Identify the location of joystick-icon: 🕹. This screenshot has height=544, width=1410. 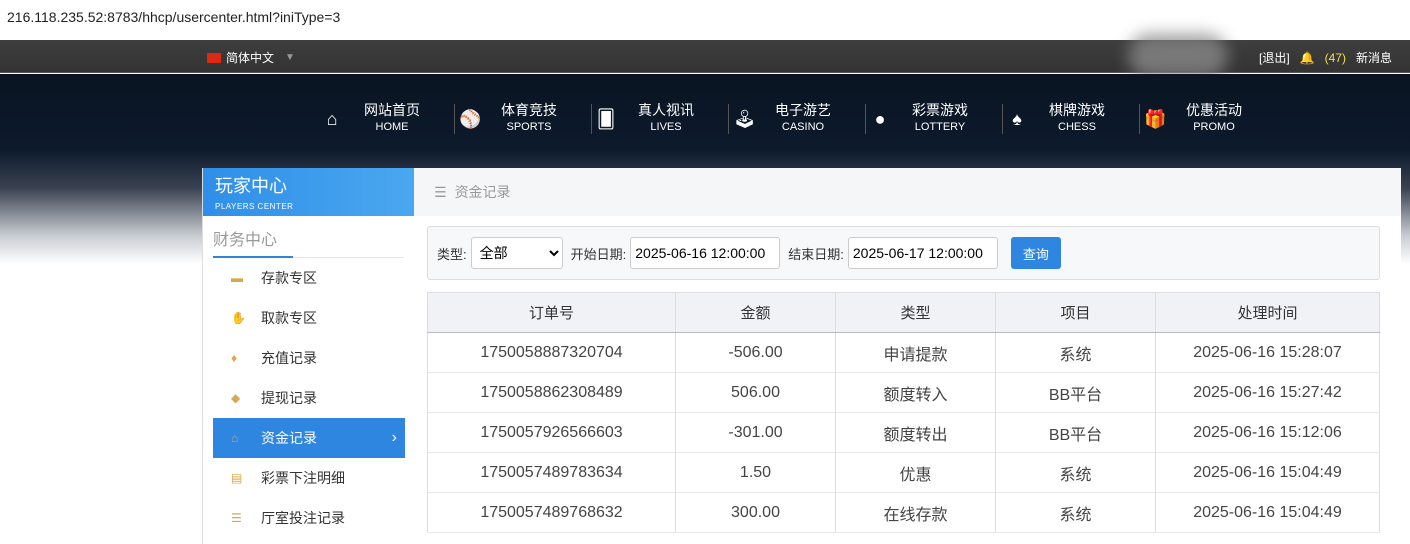
(744, 118).